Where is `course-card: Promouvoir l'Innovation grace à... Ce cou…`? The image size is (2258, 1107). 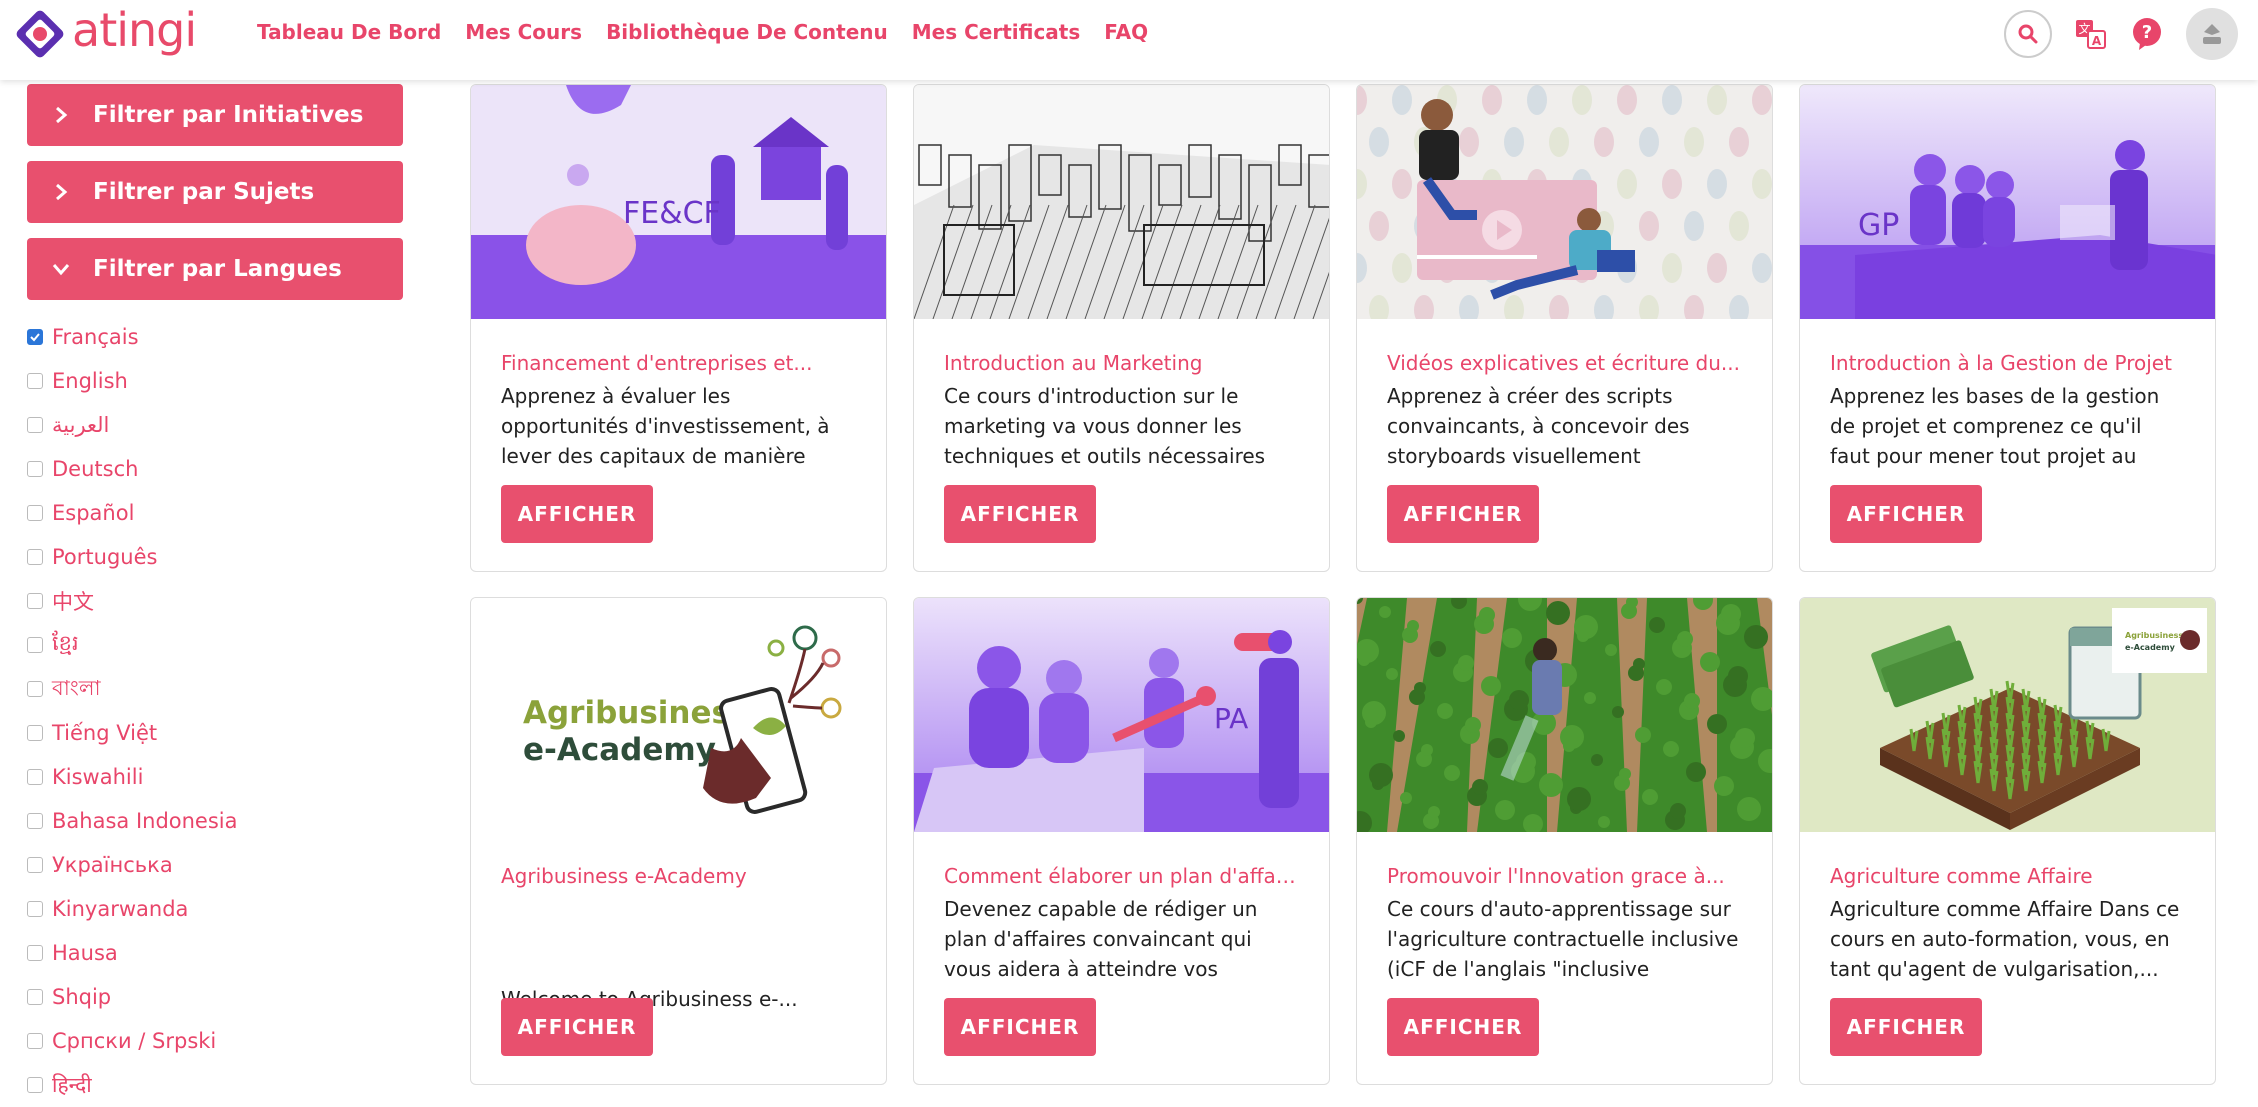 course-card: Promouvoir l'Innovation grace à... Ce cou… is located at coordinates (1564, 841).